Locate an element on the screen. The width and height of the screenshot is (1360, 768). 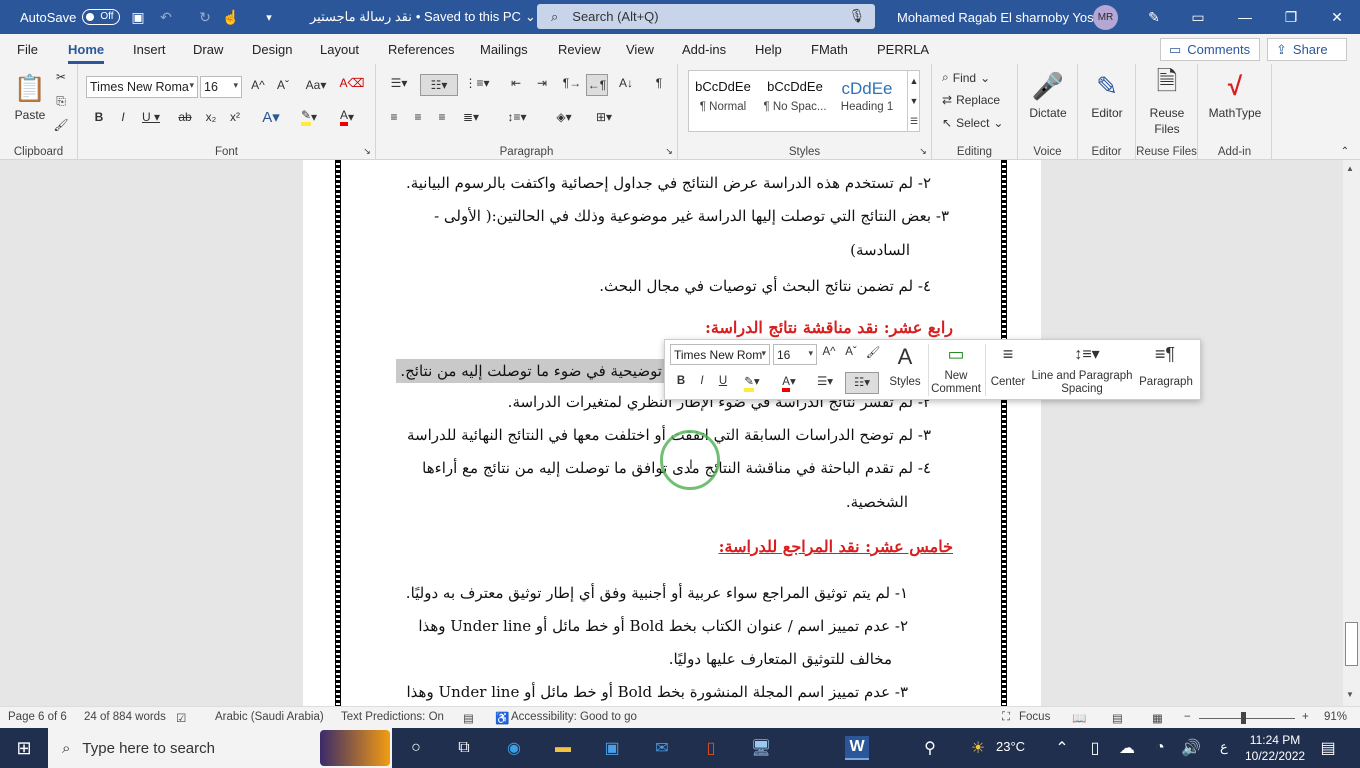
strikethrough-icon: ab is located at coordinates (185, 117).